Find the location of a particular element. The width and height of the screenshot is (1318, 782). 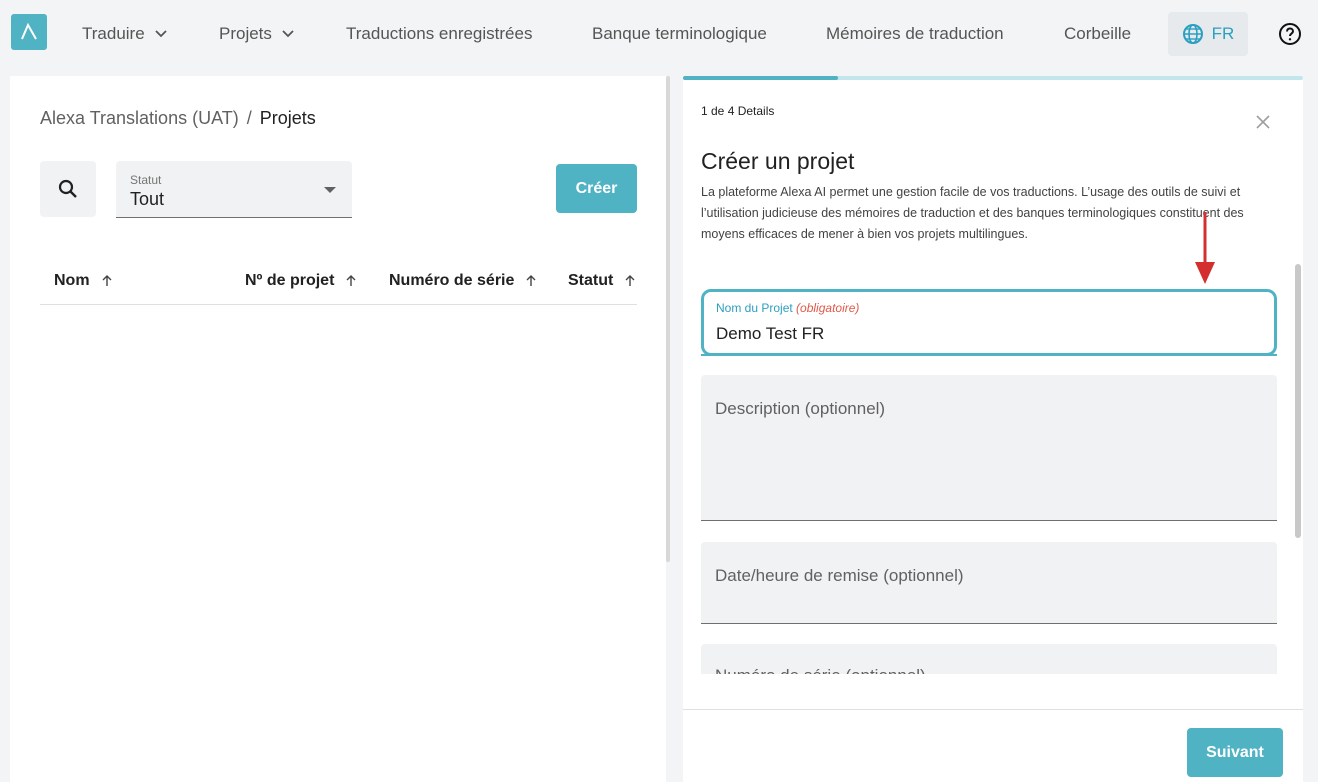

next-button: Suivant is located at coordinates (1235, 752).